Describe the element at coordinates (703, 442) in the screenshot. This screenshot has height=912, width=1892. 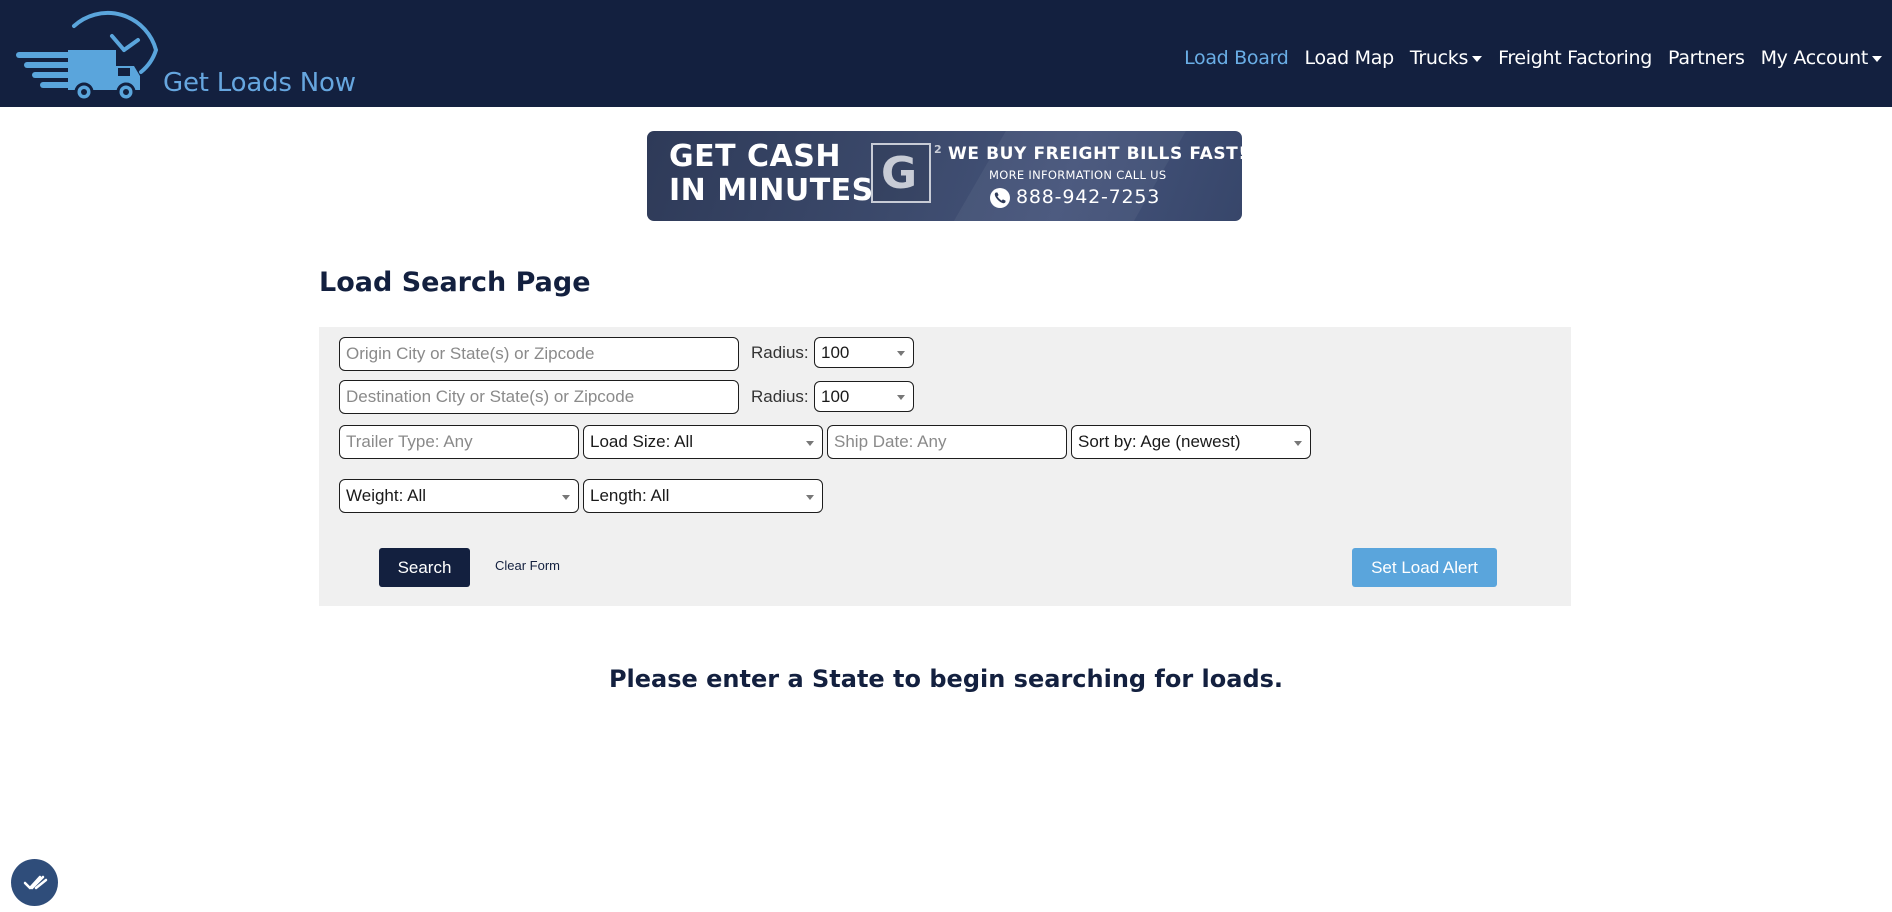
I see `load-size-select: Load Size: All` at that location.